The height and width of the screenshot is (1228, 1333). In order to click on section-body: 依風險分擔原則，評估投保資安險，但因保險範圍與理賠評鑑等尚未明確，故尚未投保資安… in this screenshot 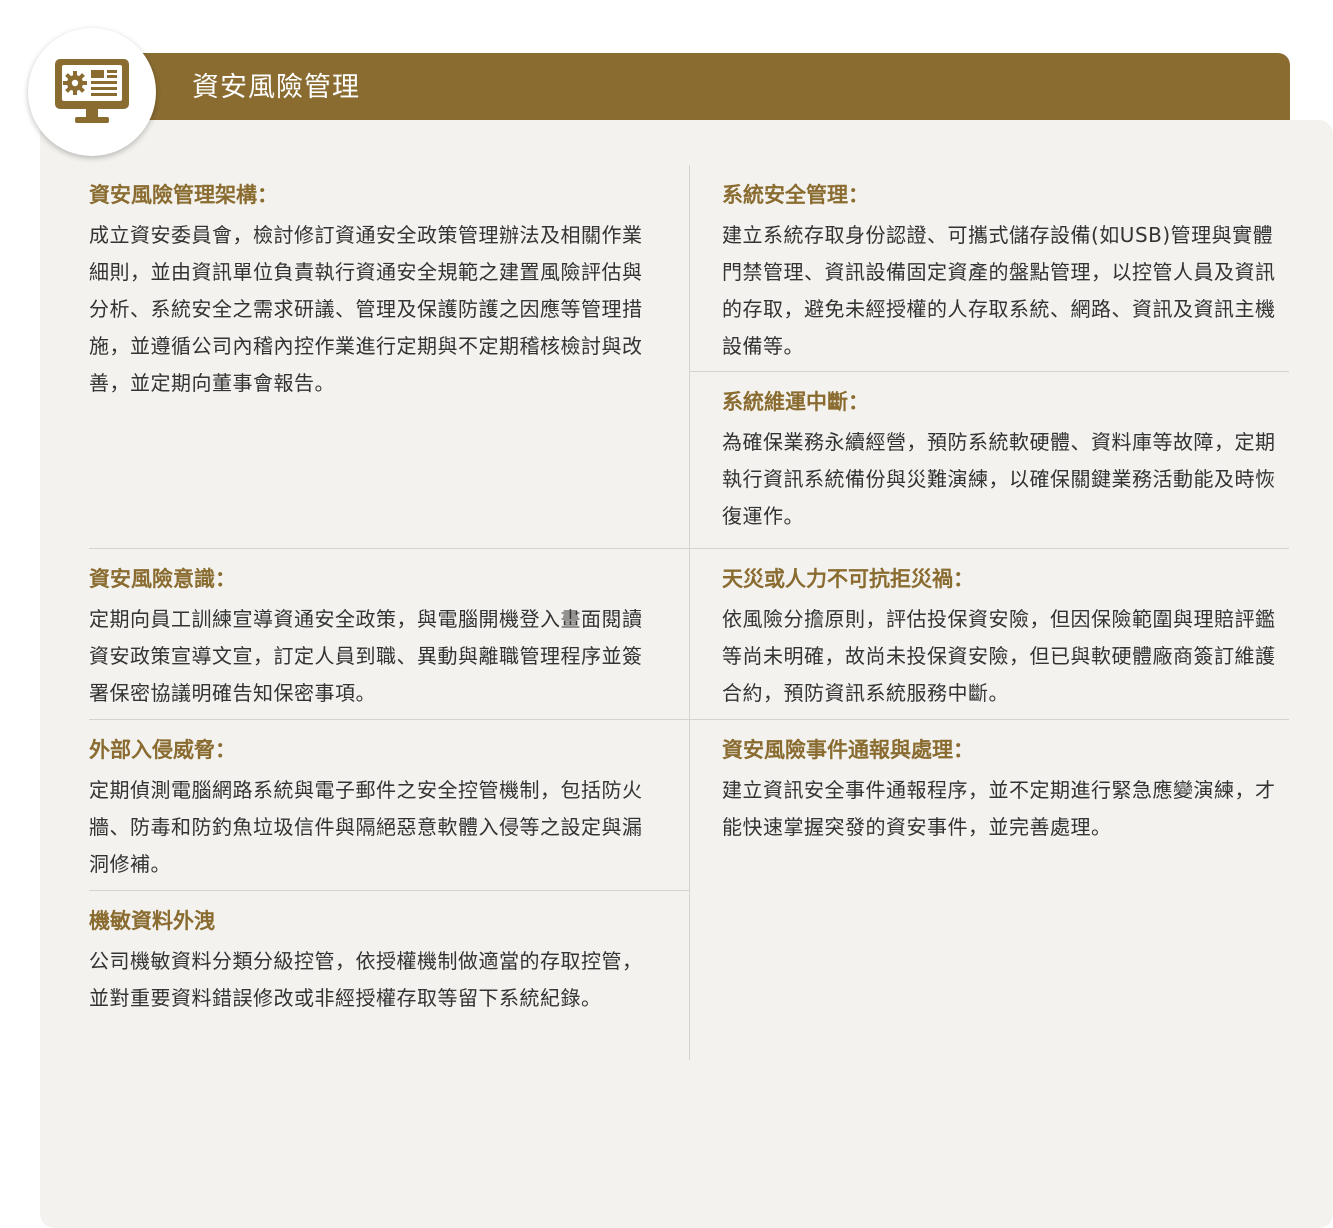, I will do `click(999, 656)`.